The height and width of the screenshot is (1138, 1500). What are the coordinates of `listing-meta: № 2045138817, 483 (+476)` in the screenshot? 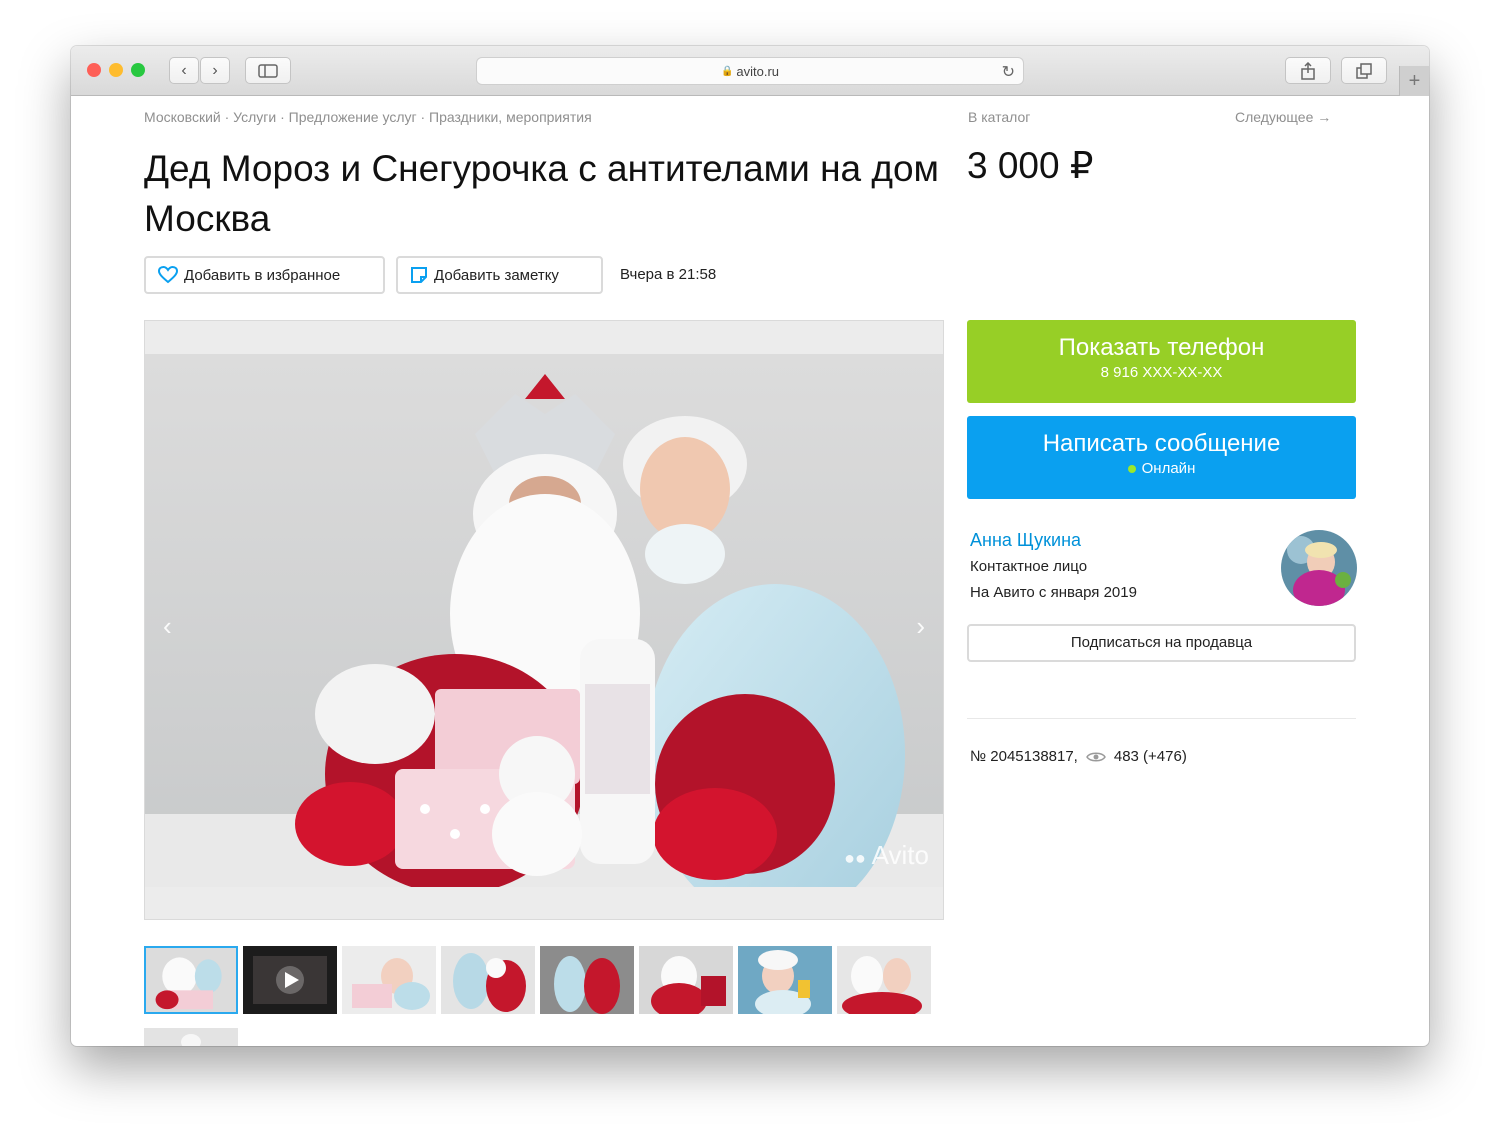 It's located at (1078, 756).